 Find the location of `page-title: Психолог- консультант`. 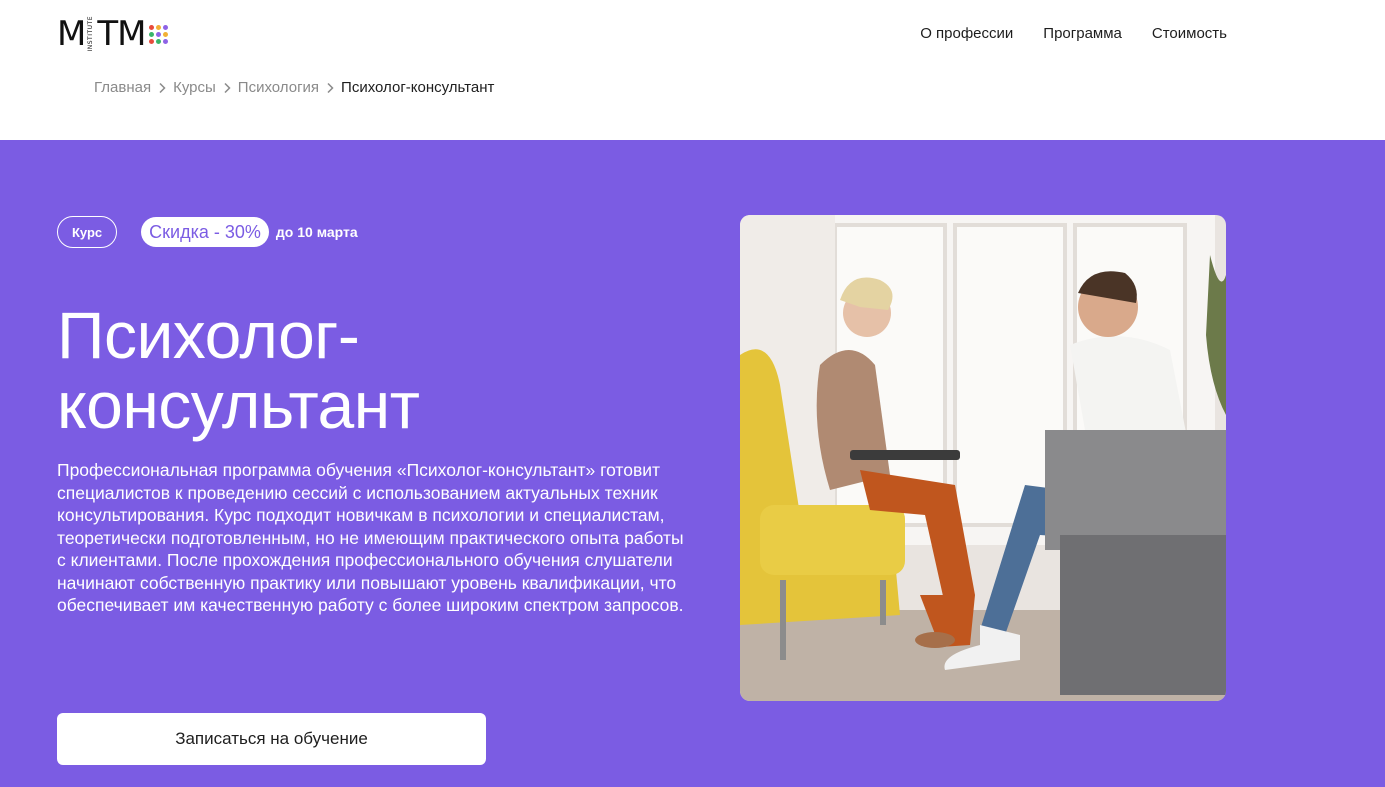

page-title: Психолог- консультант is located at coordinates (367, 370).